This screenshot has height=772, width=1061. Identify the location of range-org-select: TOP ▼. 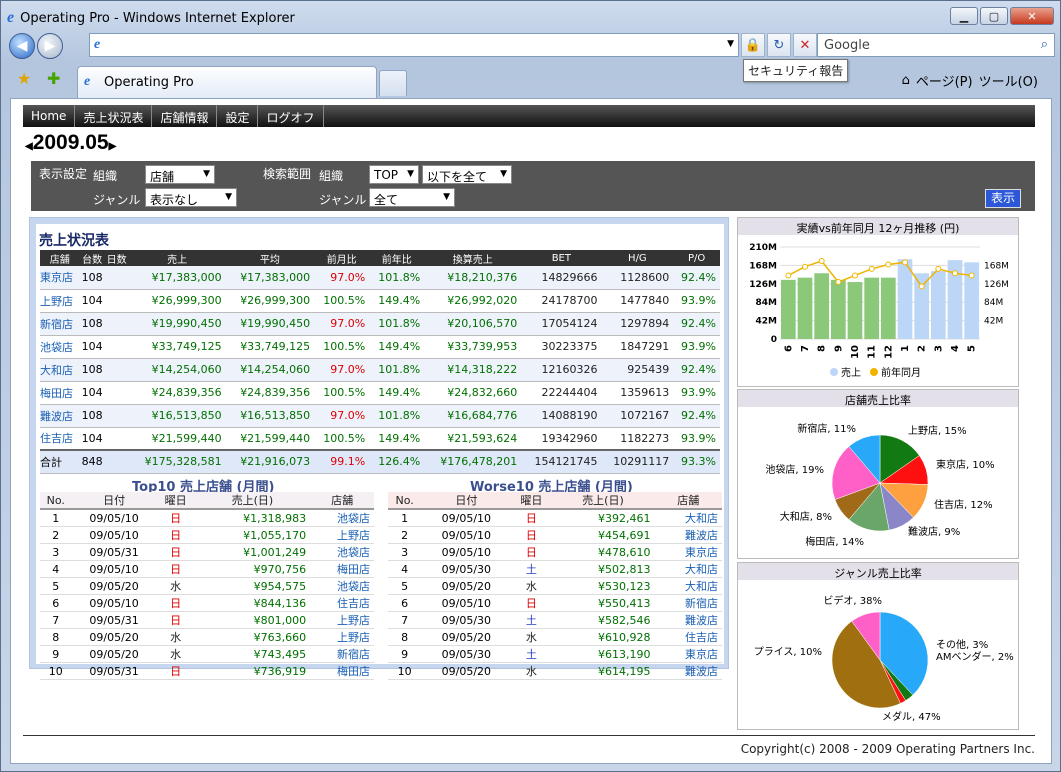
(394, 174).